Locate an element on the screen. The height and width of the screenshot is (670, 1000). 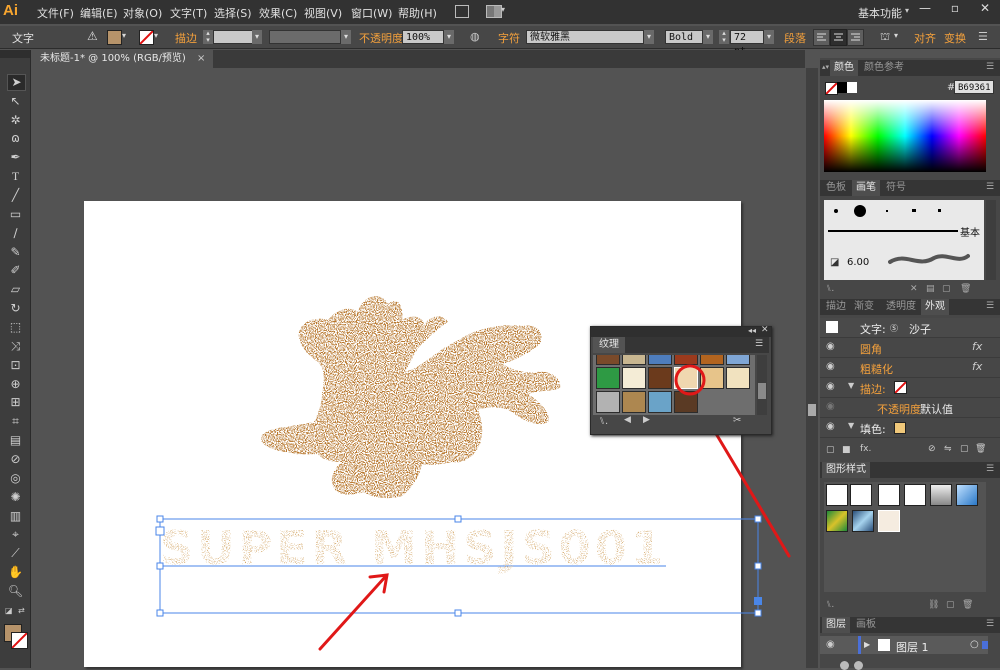
break-link-icon: ⛓ is located at coordinates (933, 605).